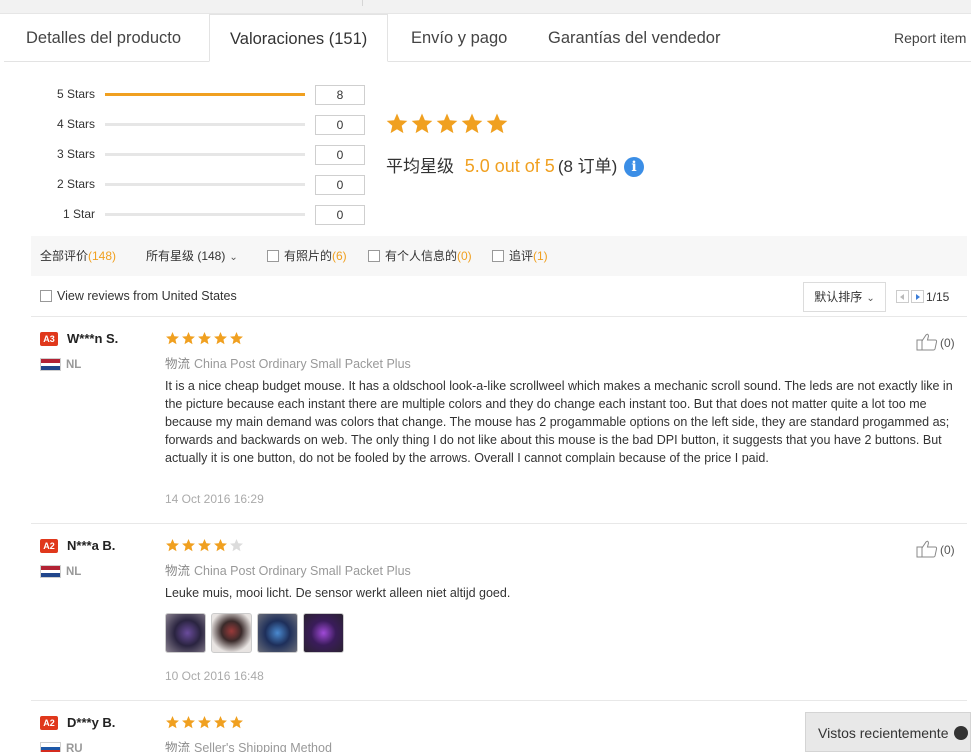 Image resolution: width=971 pixels, height=752 pixels. Describe the element at coordinates (459, 38) in the screenshot. I see `tab-shipping-payment: Envío y pago` at that location.